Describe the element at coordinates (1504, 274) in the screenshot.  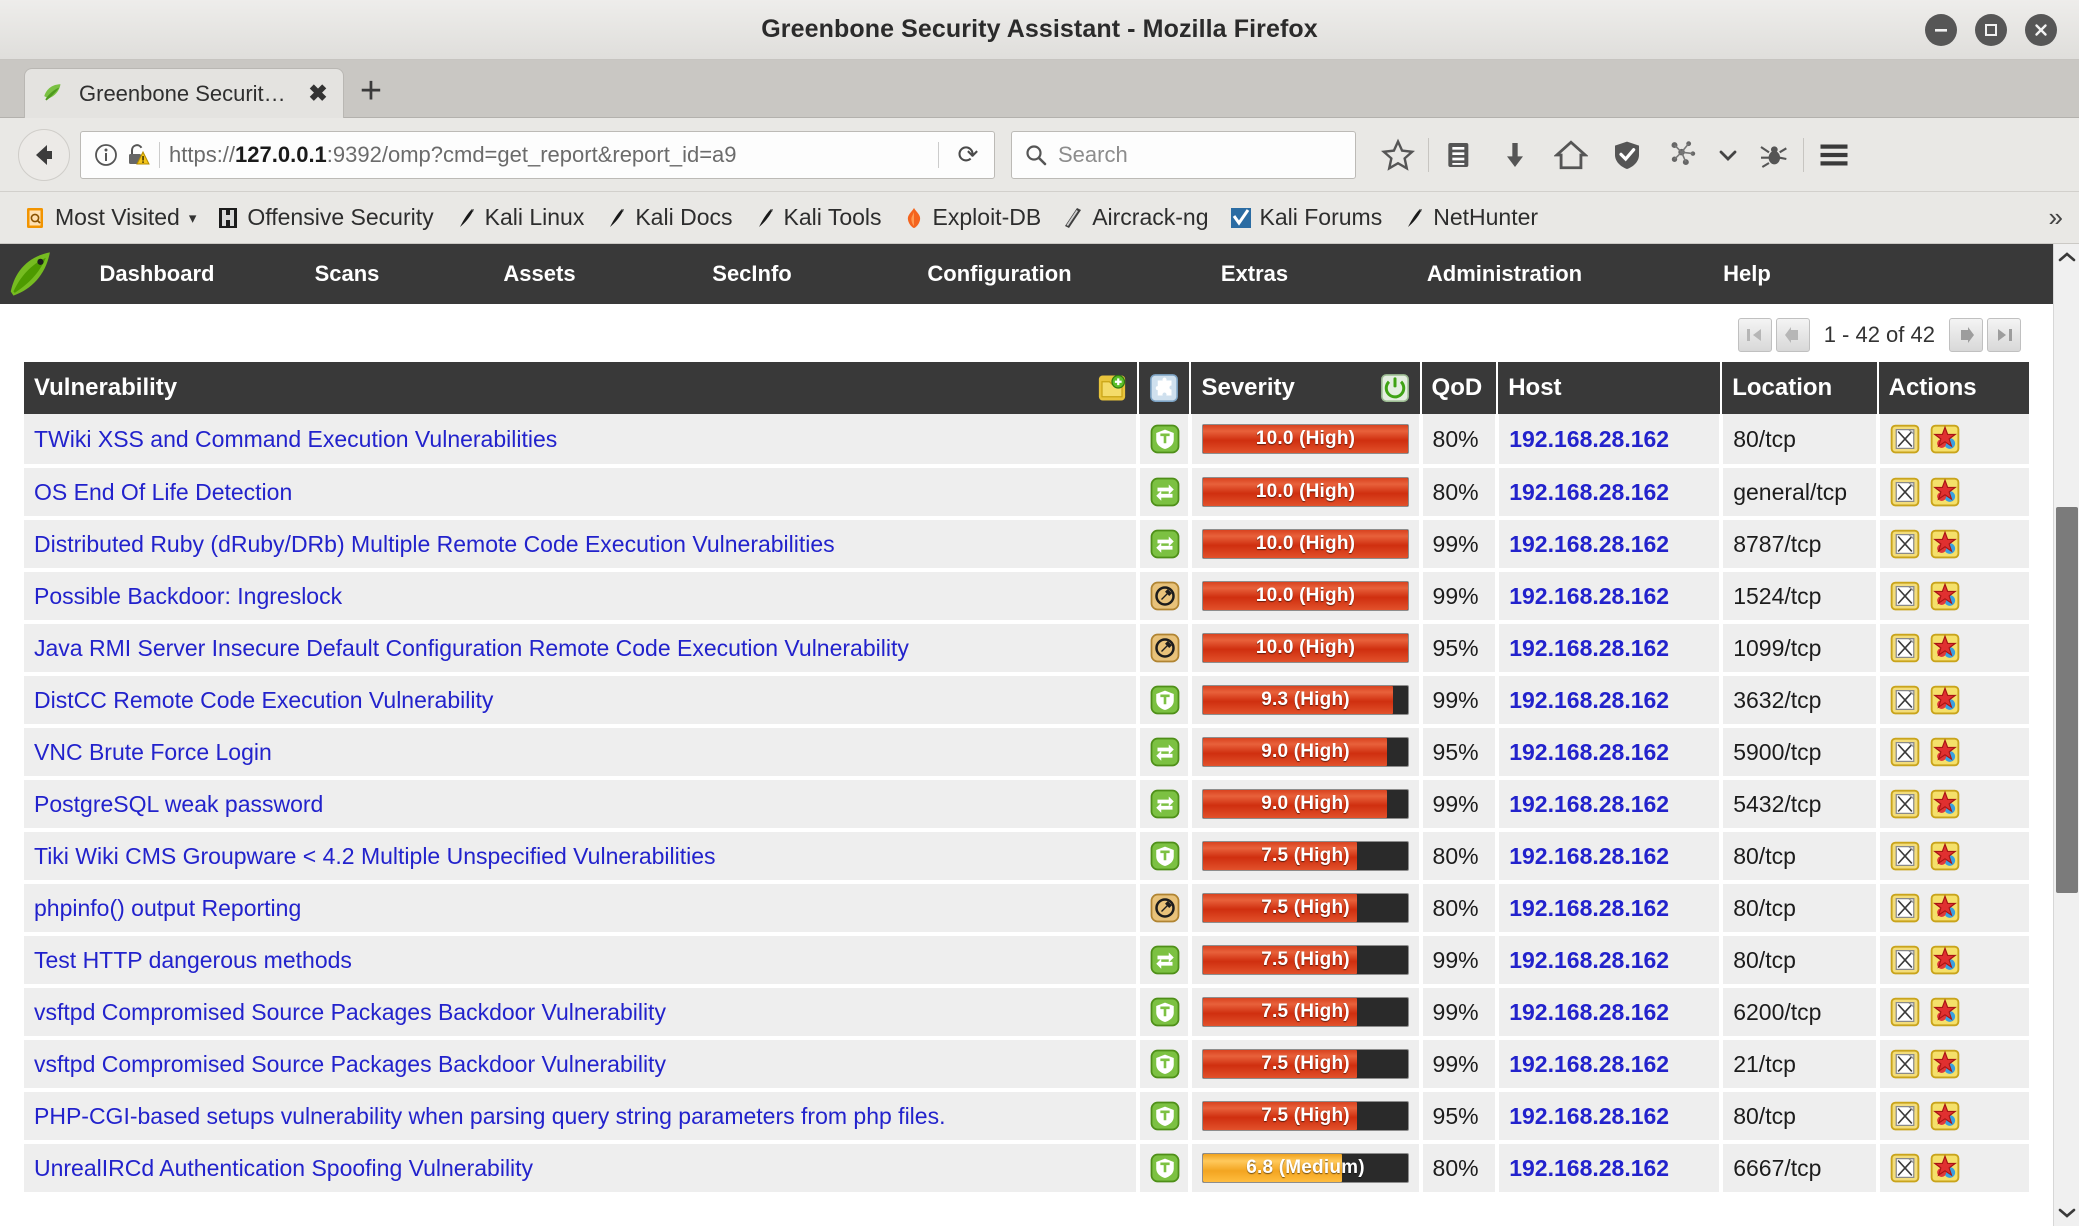
I see `gsa-menu-administration: Administration` at that location.